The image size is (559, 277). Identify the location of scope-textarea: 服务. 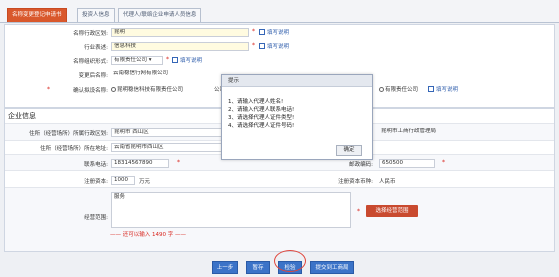
(231, 210).